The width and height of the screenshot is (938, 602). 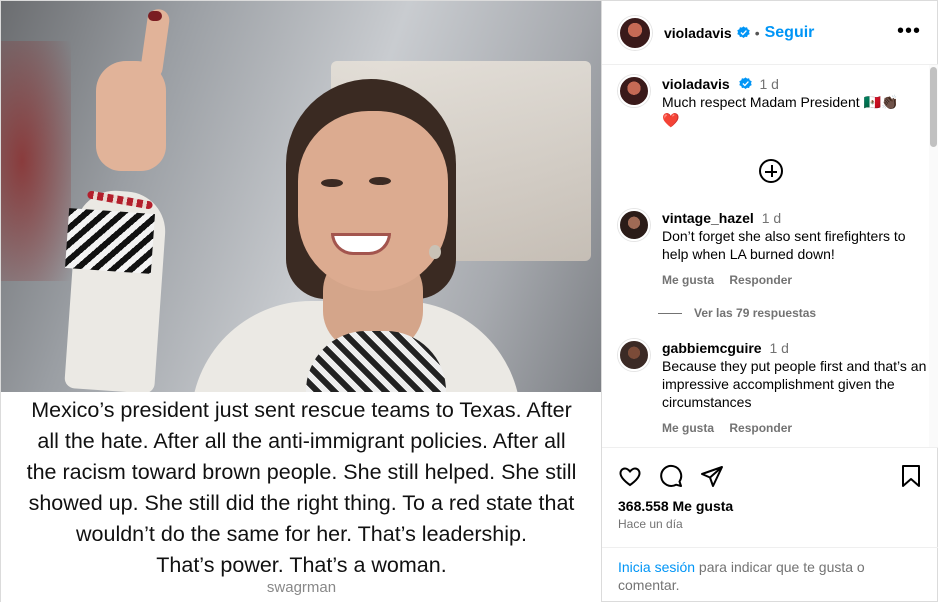 I want to click on replies-divider, so click(x=670, y=313).